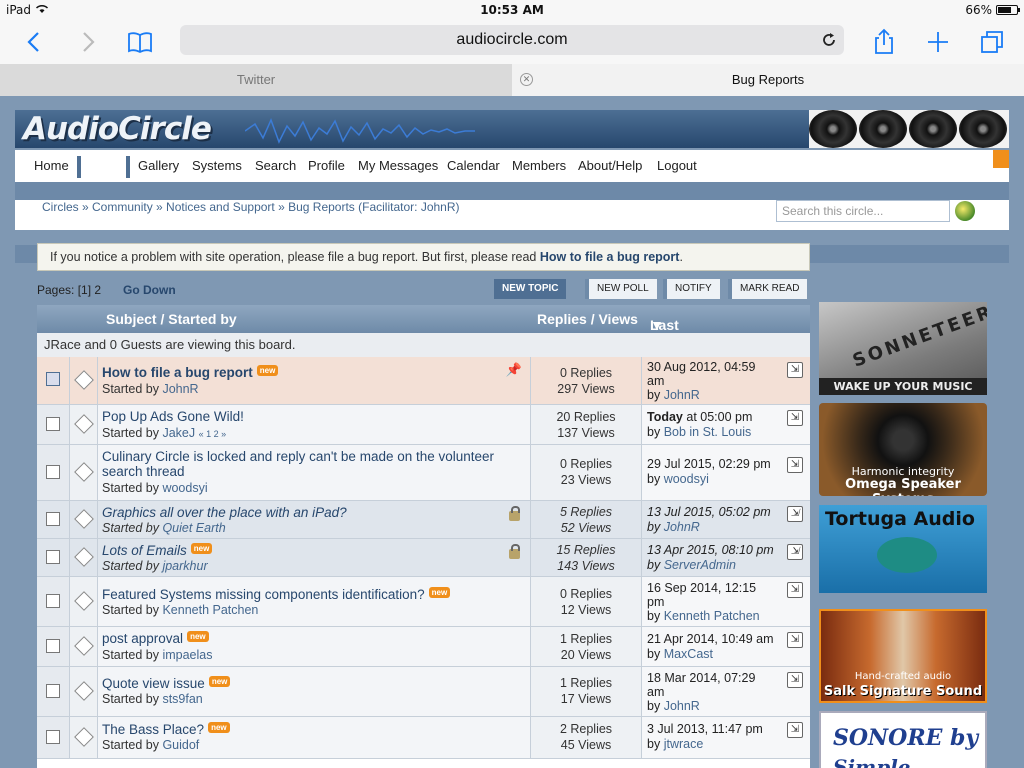 The image size is (1024, 768). I want to click on ad-sonneteer: SONNETEER WAKE UP YOUR MUSIC, so click(903, 348).